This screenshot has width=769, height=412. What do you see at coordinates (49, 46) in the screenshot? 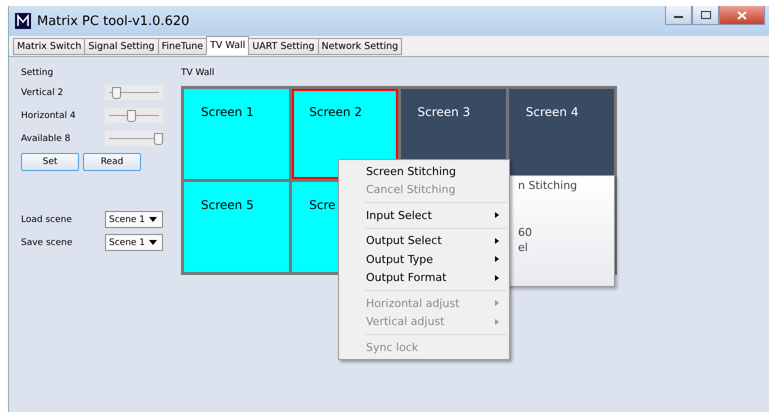
I see `tab: Matrix Switch` at bounding box center [49, 46].